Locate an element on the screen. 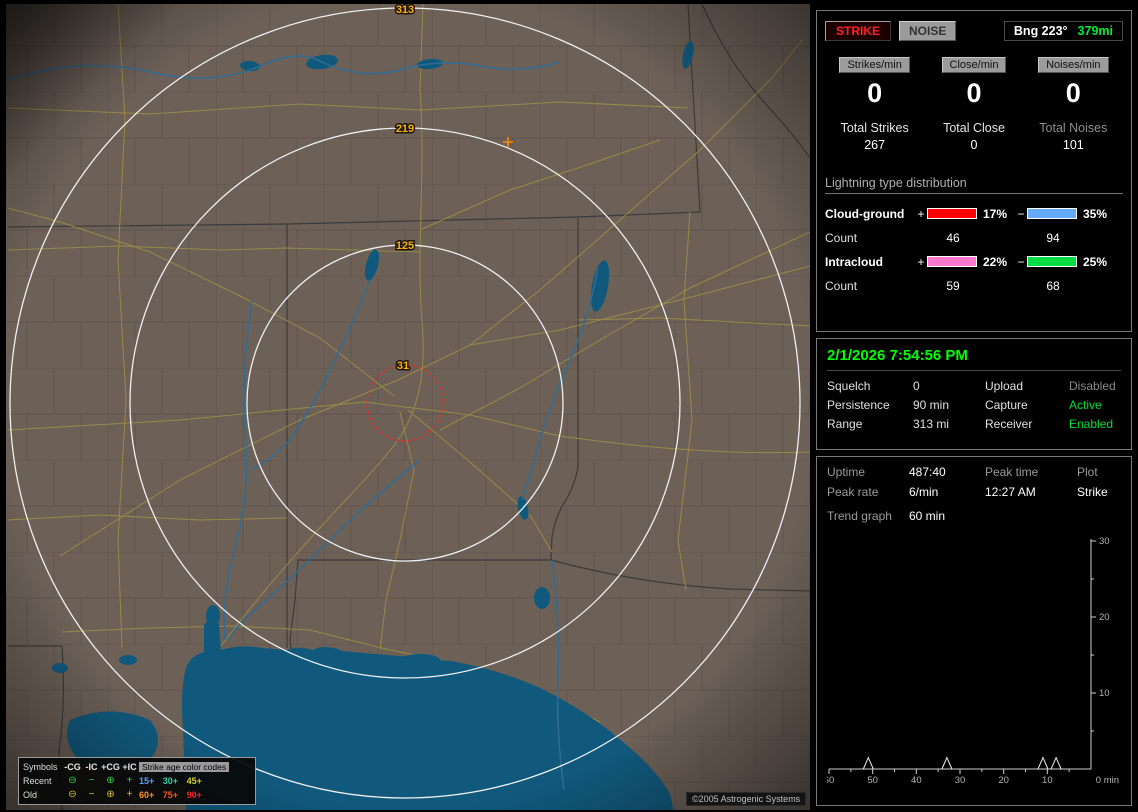 This screenshot has height=812, width=1138. cloud-ground-label: Cloud-ground is located at coordinates (865, 213).